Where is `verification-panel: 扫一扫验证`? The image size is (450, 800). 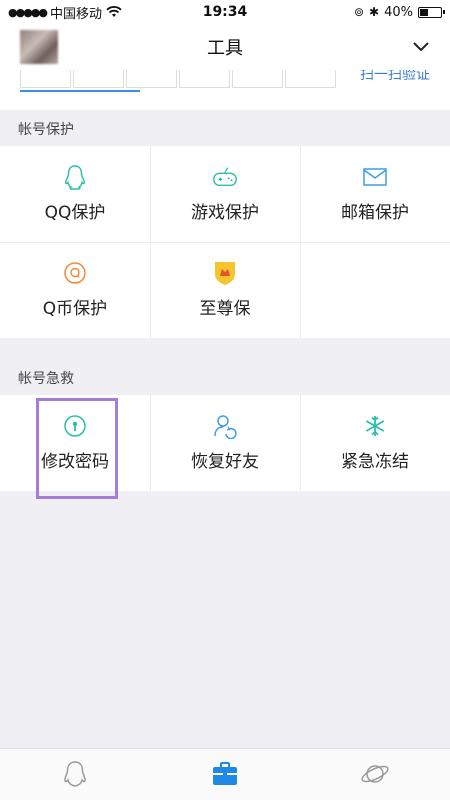
verification-panel: 扫一扫验证 is located at coordinates (225, 90).